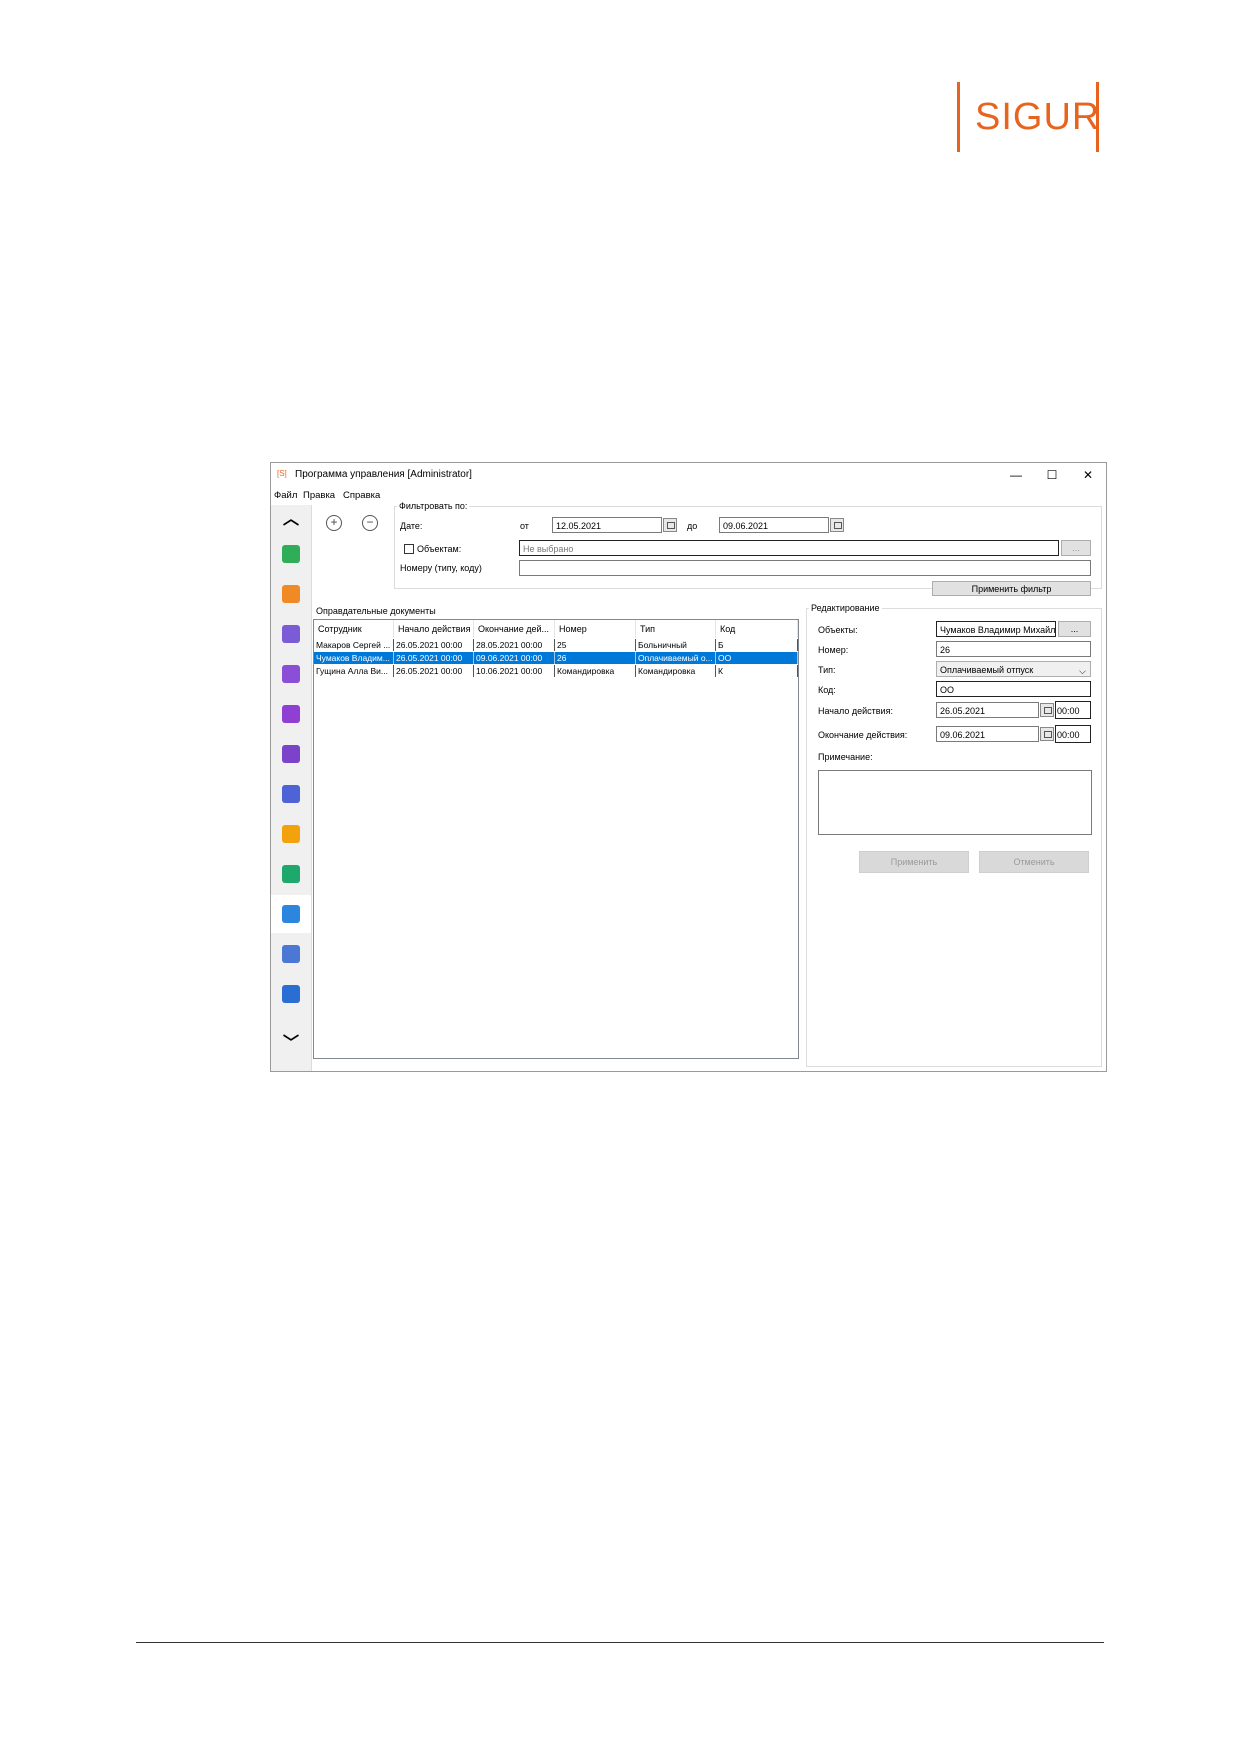 This screenshot has height=1754, width=1239. Describe the element at coordinates (1073, 710) in the screenshot. I see `edit-start-time: 00:00` at that location.